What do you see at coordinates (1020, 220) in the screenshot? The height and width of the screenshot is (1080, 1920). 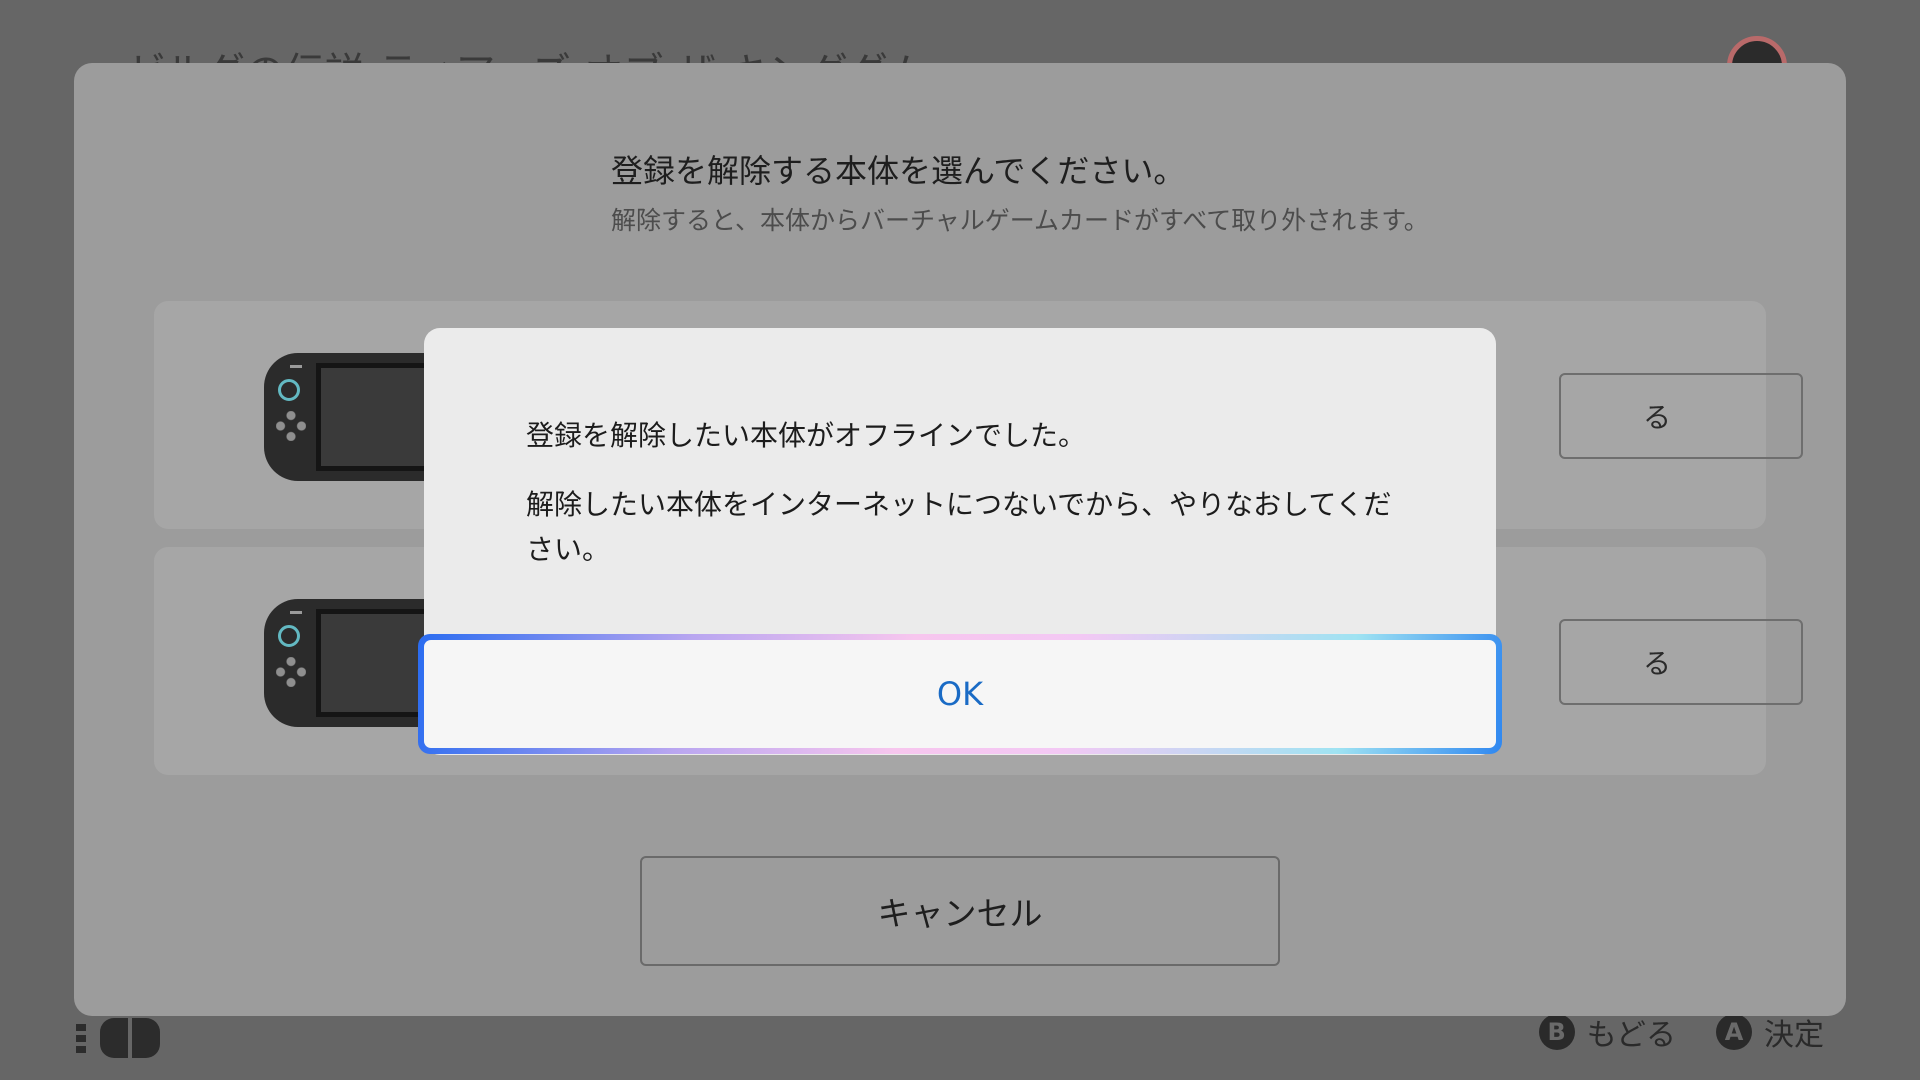 I see `sheet-subheading: 解除すると、本体からバーチャルゲームカードがすべて取り外されます。` at bounding box center [1020, 220].